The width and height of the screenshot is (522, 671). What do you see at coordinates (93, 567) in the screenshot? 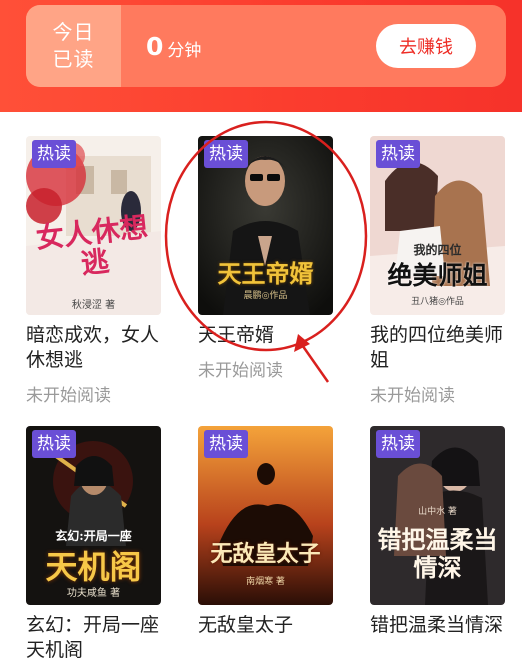
I see `book-cover-title: 天机阁` at bounding box center [93, 567].